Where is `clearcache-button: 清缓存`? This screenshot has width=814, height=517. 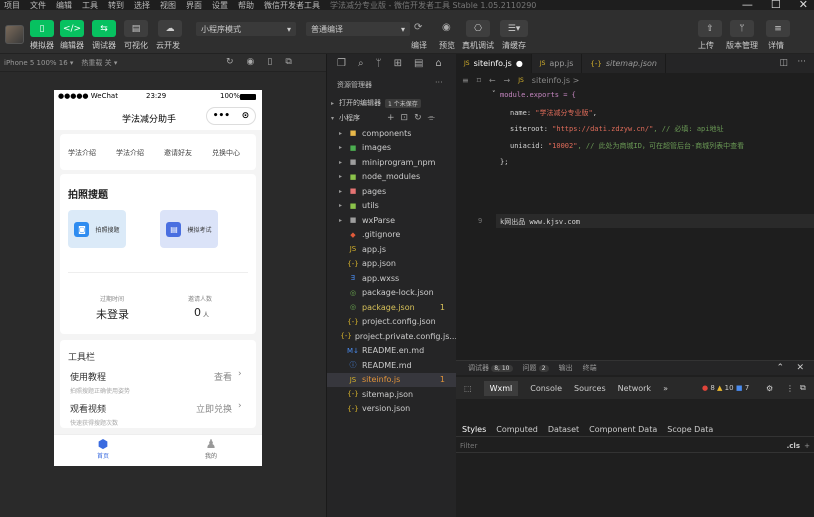 clearcache-button: 清缓存 is located at coordinates (514, 45).